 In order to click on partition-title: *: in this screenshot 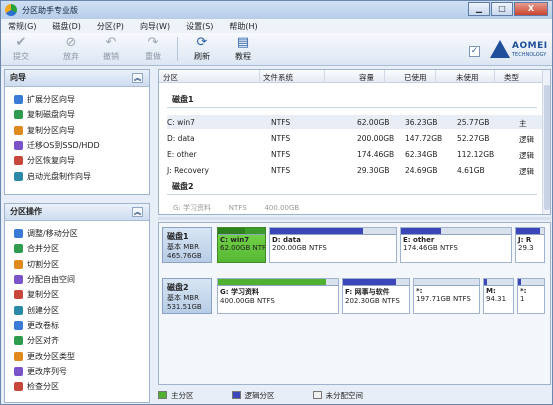, I will do `click(523, 291)`.